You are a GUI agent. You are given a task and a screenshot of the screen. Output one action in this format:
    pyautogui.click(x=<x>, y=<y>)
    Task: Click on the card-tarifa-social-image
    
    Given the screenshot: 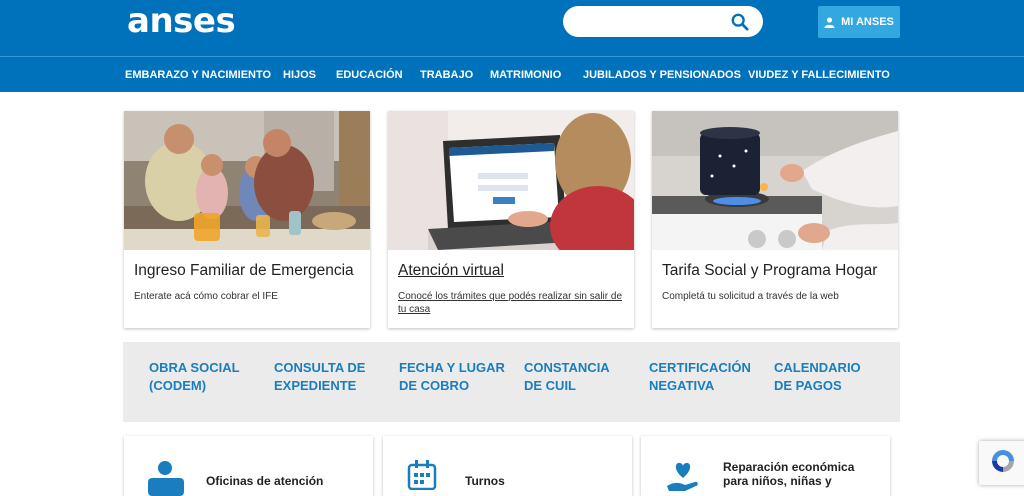 What is the action you would take?
    pyautogui.click(x=775, y=180)
    